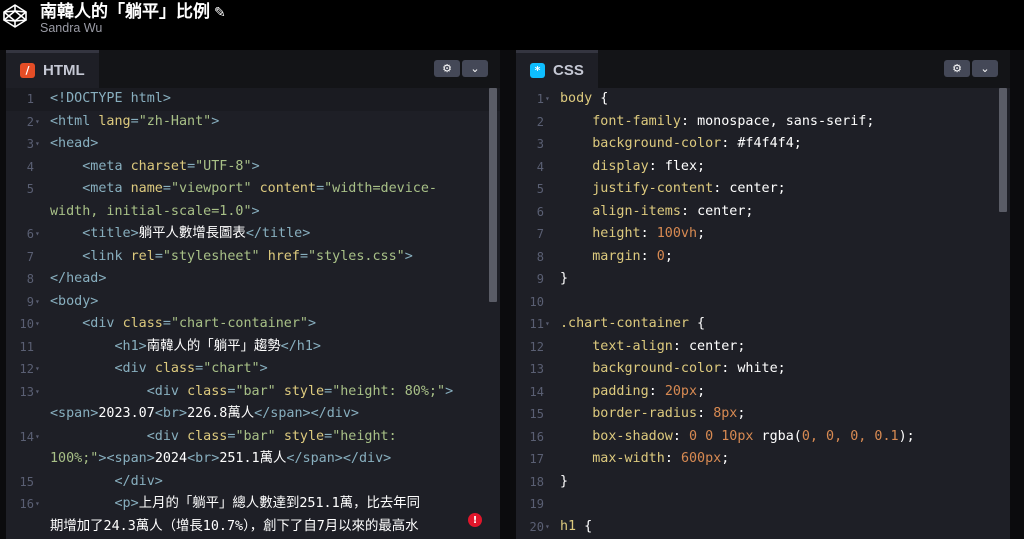 This screenshot has width=1024, height=539. I want to click on code-line: 7 height: 100vh;, so click(763, 234).